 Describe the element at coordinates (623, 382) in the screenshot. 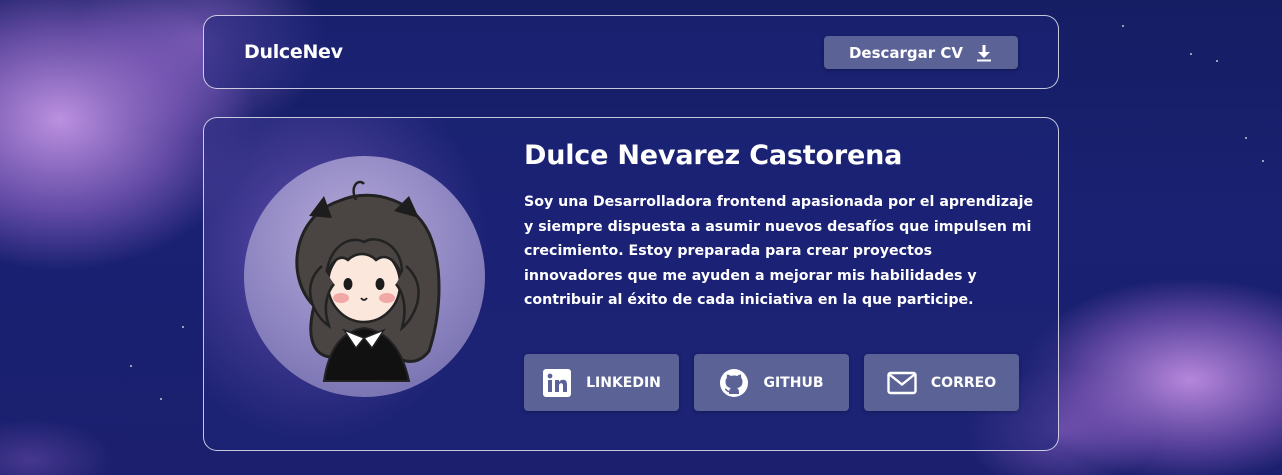

I see `linkedin-label: LINKEDIN` at that location.